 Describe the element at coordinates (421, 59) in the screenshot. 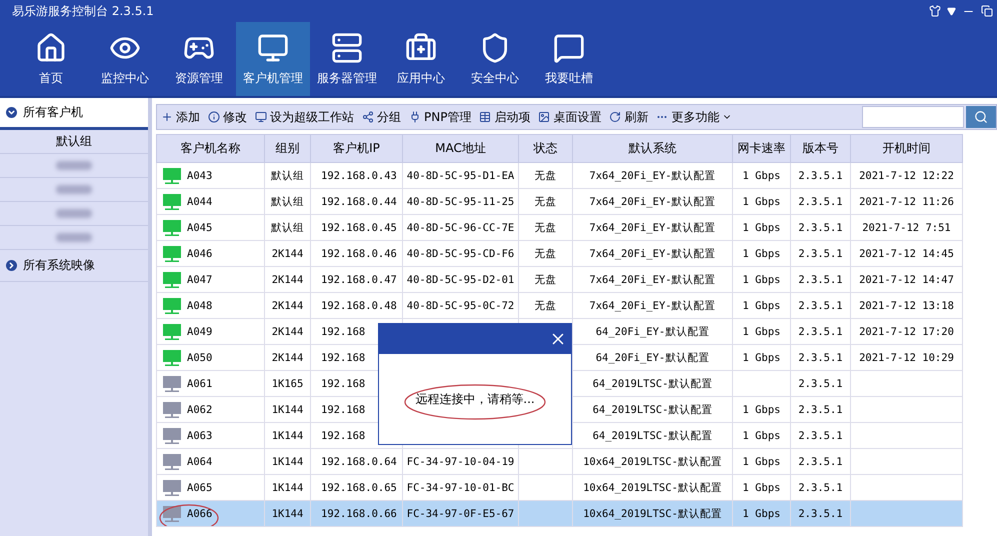

I see `nav-tab: 应用中心` at that location.